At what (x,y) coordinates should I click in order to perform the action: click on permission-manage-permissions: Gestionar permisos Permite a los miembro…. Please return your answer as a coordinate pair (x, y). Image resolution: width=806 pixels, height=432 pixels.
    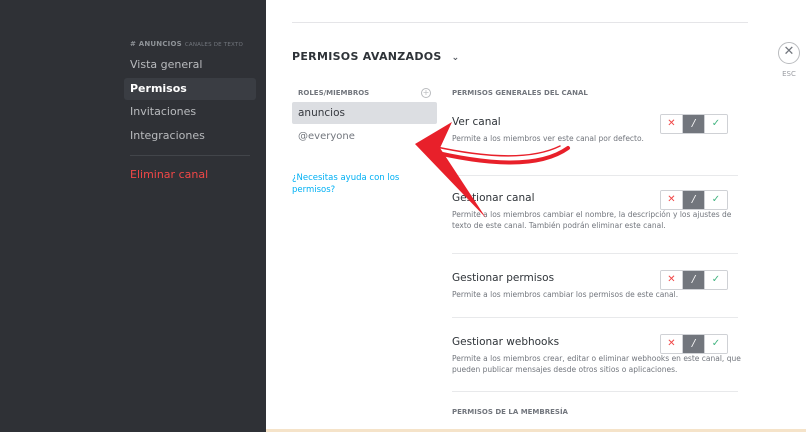
    Looking at the image, I should click on (595, 286).